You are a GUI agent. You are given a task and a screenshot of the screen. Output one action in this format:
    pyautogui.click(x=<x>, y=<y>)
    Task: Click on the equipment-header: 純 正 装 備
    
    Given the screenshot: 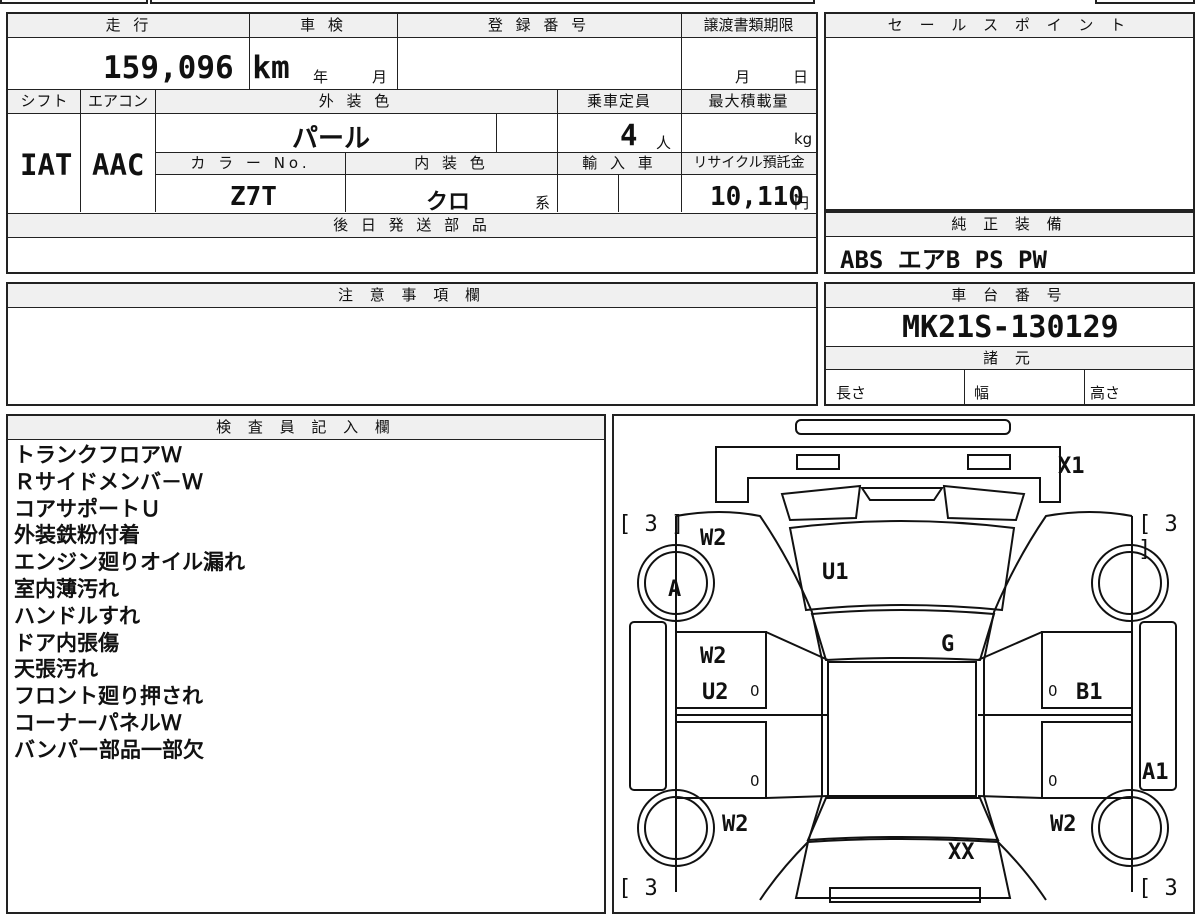 What is the action you would take?
    pyautogui.click(x=1009, y=225)
    